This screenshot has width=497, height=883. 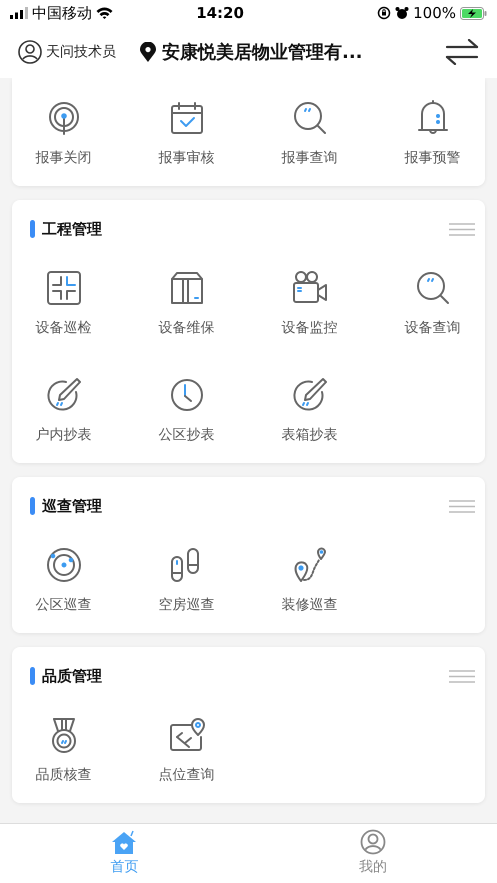 I want to click on feature-button: 设备查询, so click(x=432, y=304).